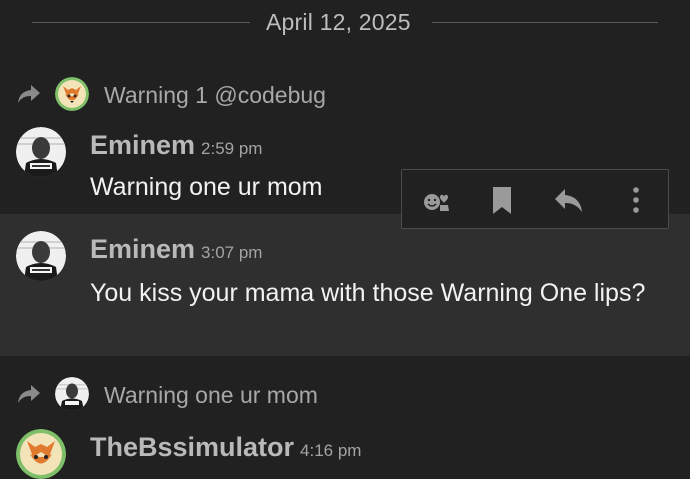  Describe the element at coordinates (338, 22) in the screenshot. I see `date-label: April 12, 2025` at that location.